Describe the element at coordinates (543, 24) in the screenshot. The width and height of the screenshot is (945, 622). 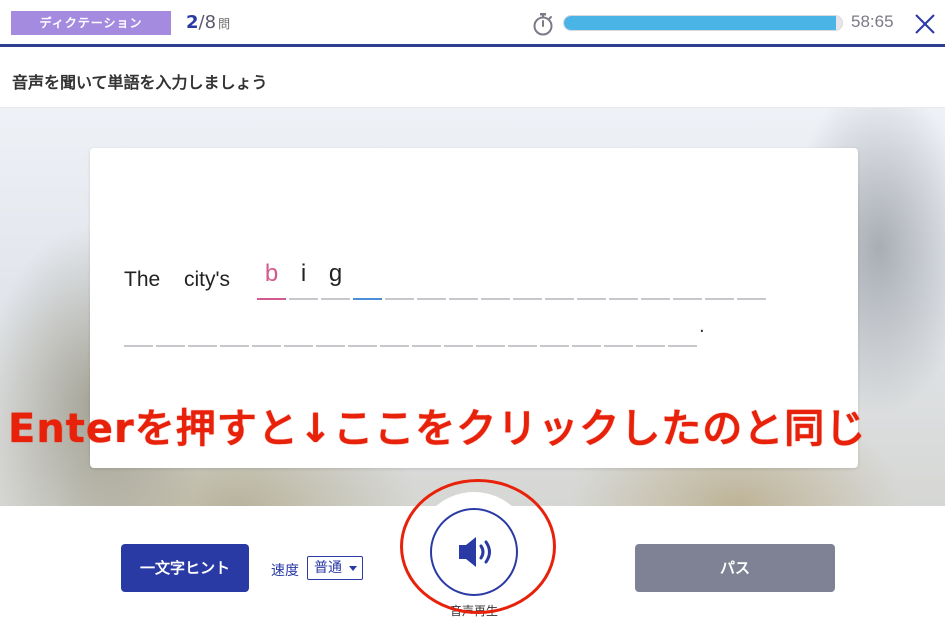
I see `stopwatch-icon` at that location.